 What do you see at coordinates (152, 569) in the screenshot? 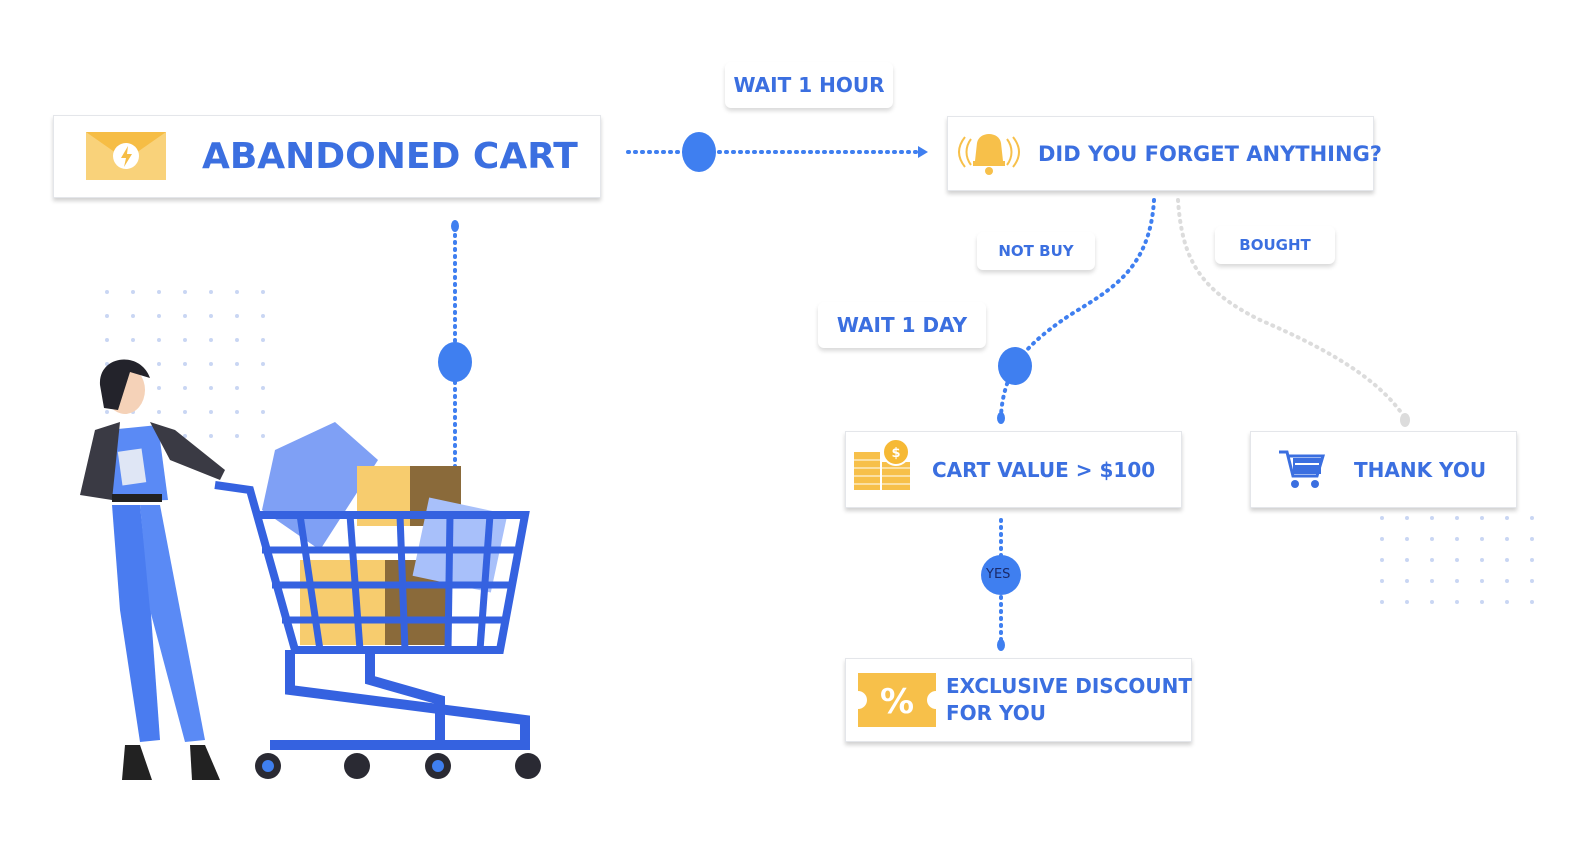
I see `woman-illustration` at bounding box center [152, 569].